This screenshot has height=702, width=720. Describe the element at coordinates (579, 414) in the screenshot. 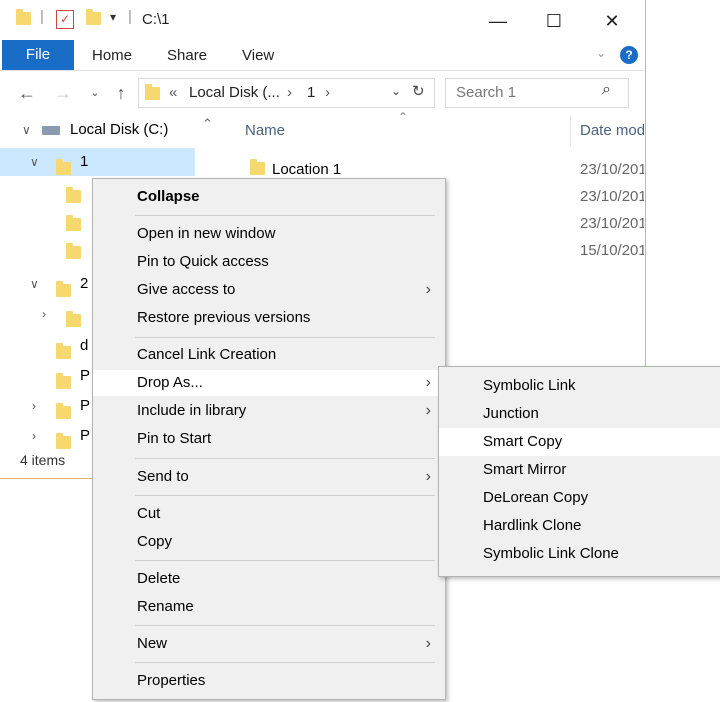

I see `submenu-item-junction: Junction` at that location.